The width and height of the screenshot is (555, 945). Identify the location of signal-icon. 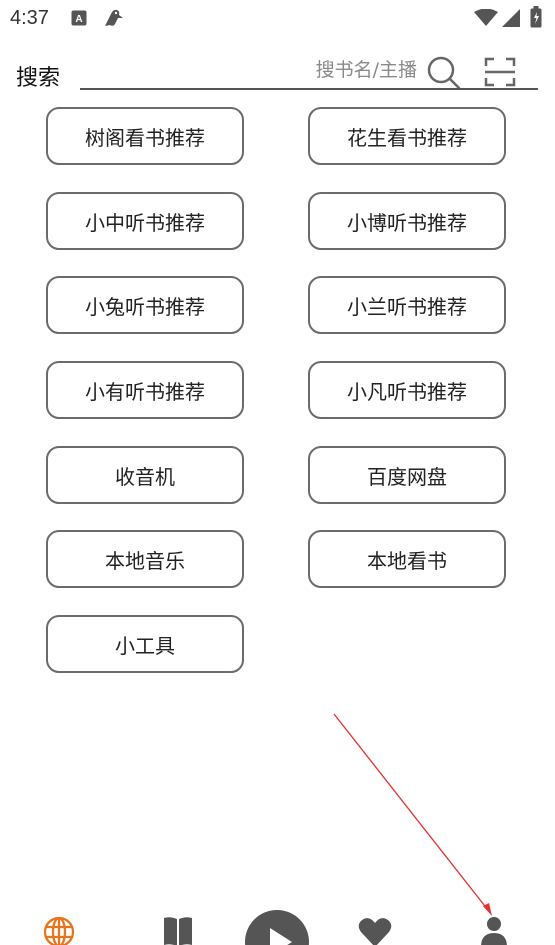
(511, 20).